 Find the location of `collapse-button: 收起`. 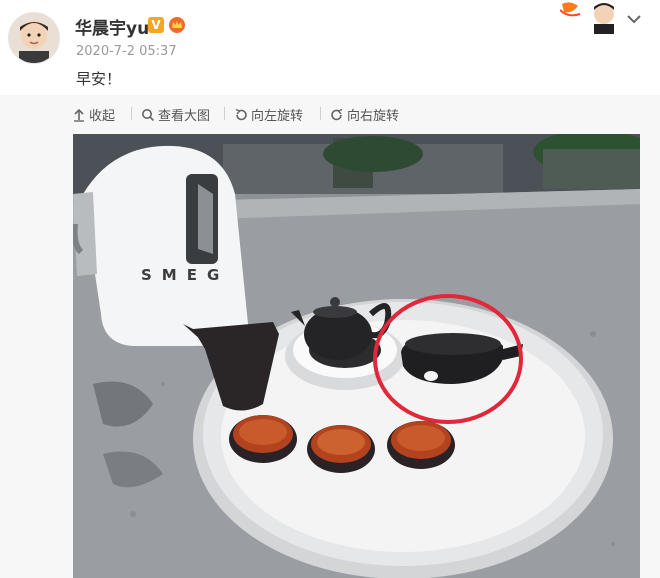

collapse-button: 收起 is located at coordinates (93, 114).